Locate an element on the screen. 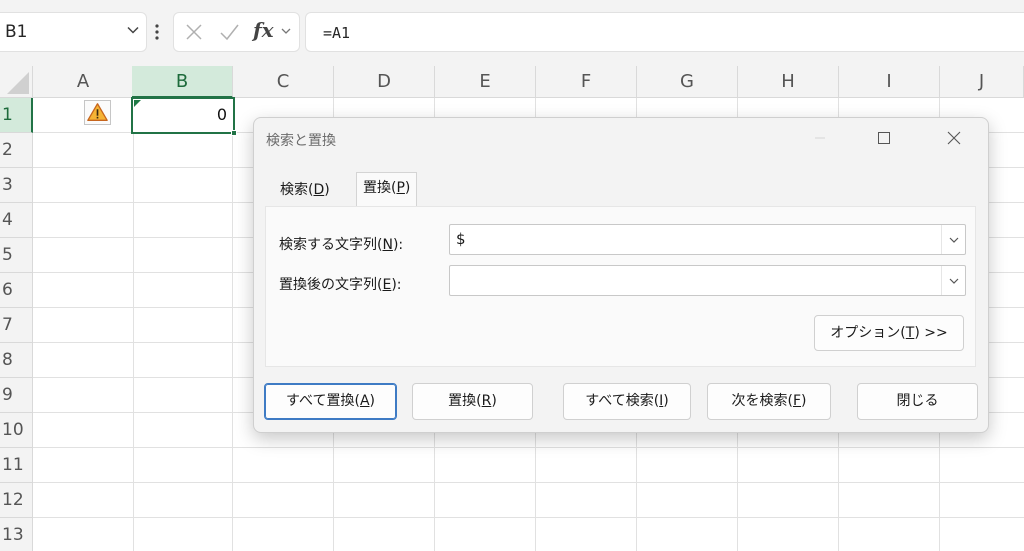 Image resolution: width=1024 pixels, height=551 pixels. row-header-10: 10 is located at coordinates (16, 430).